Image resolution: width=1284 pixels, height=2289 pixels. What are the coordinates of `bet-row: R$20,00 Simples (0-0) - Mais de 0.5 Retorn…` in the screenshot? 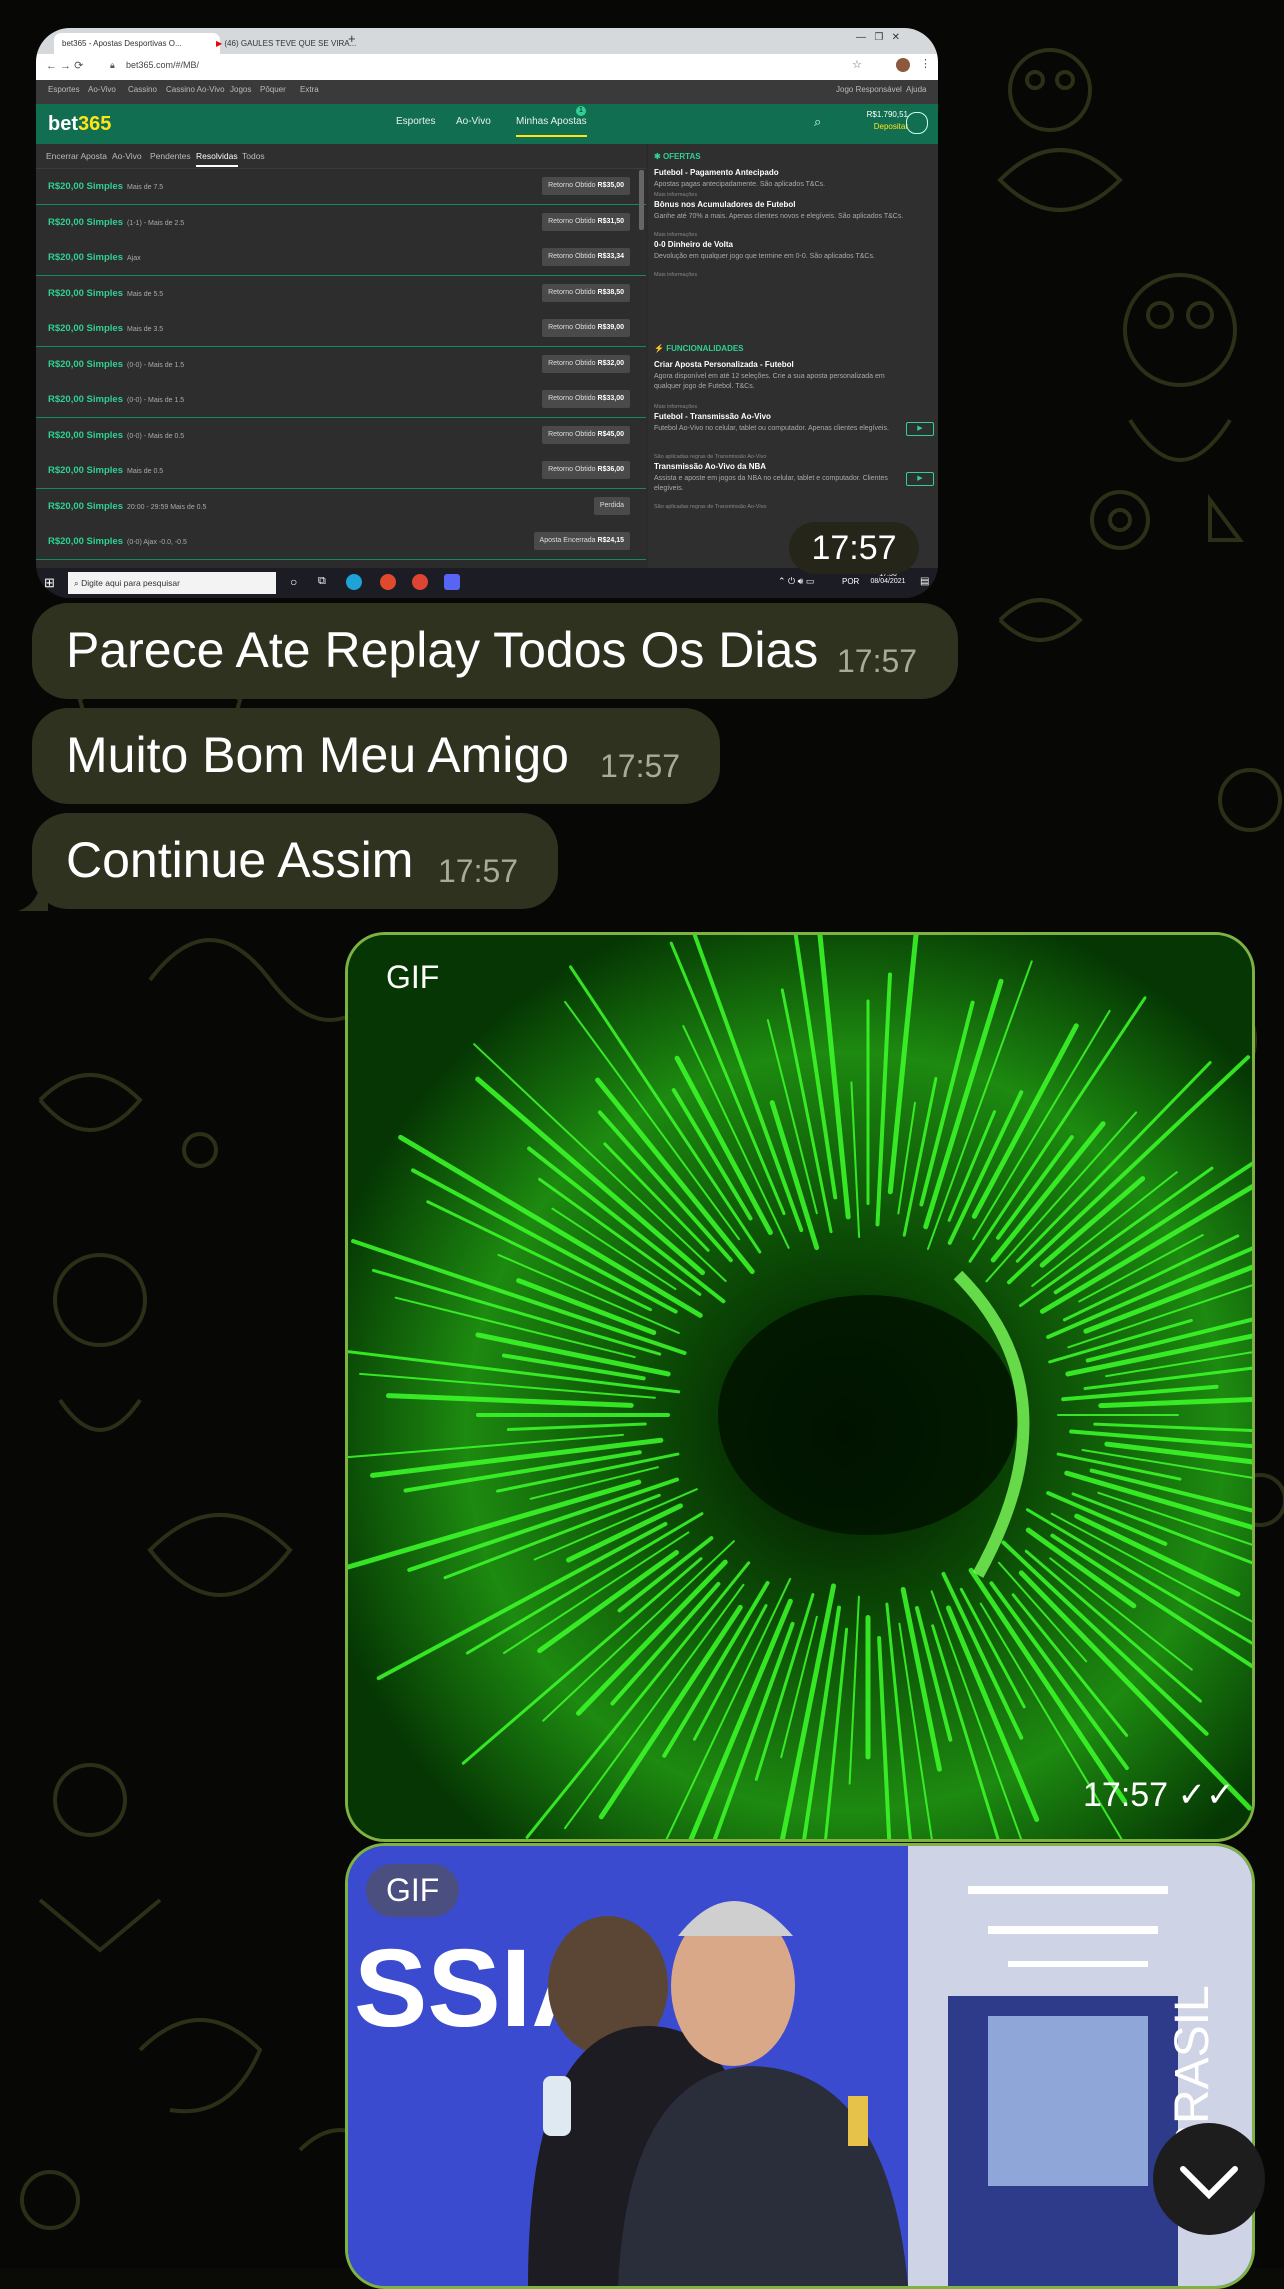 It's located at (341, 435).